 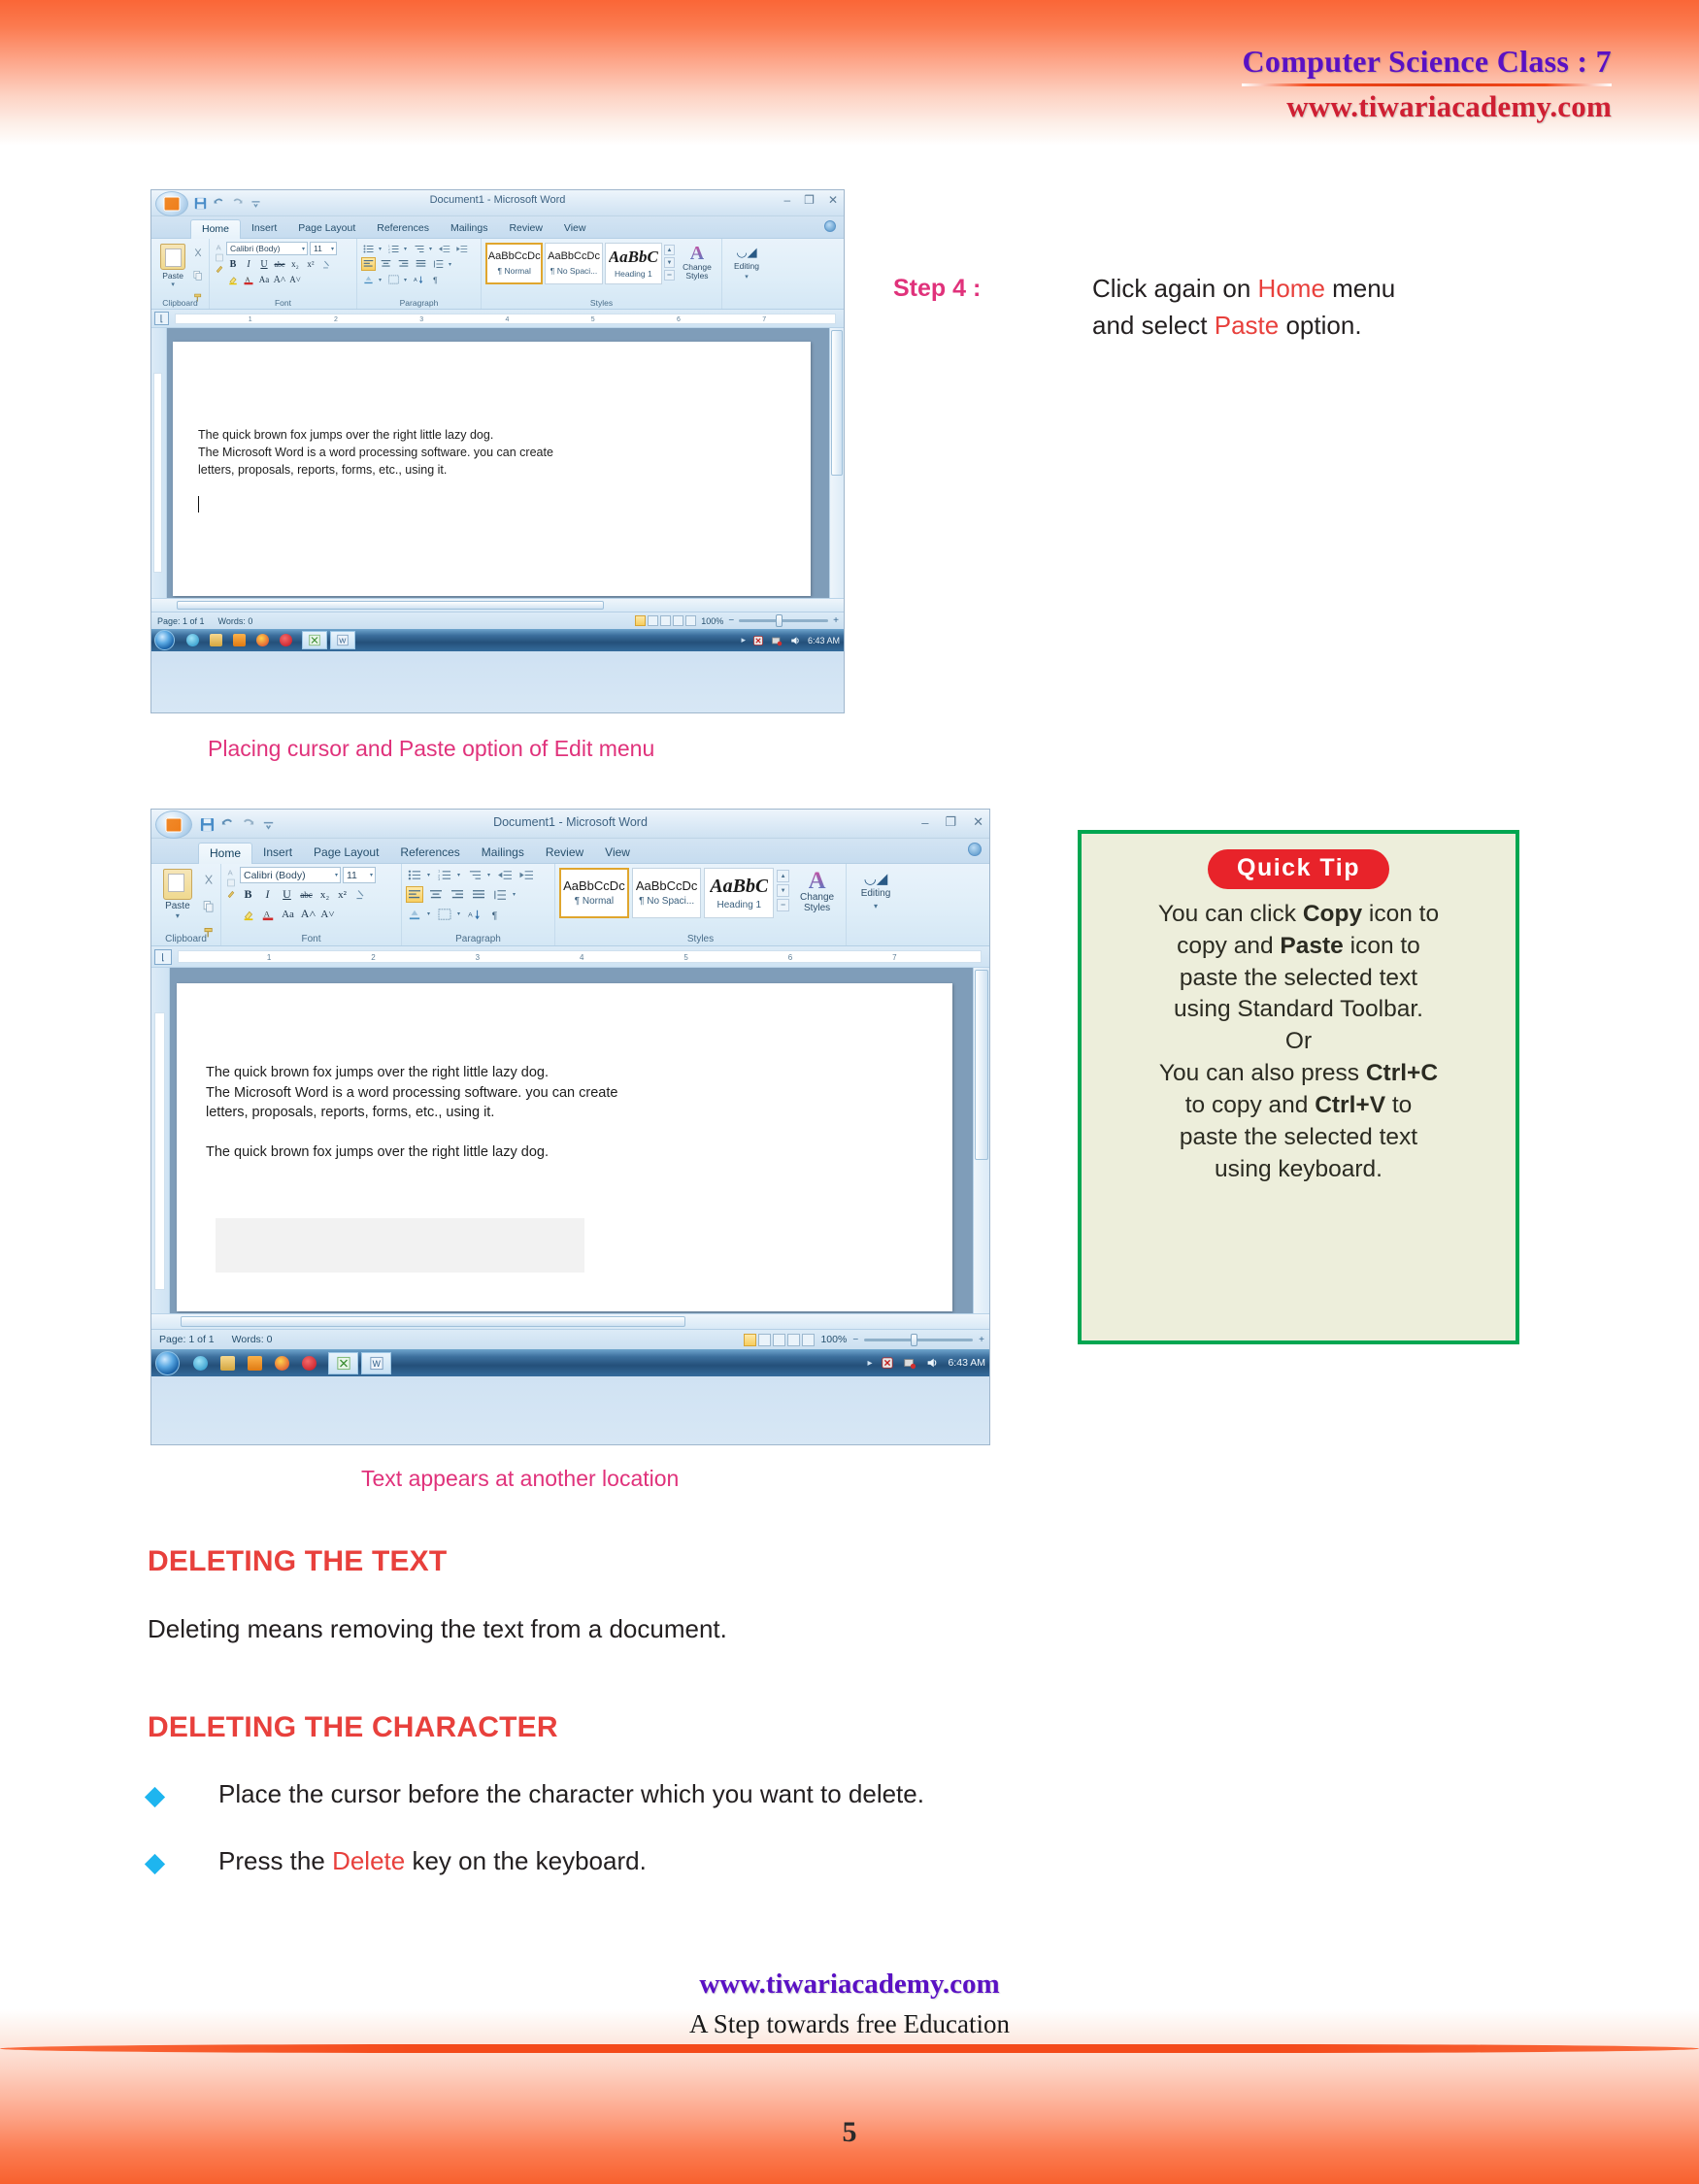 What do you see at coordinates (981, 1340) in the screenshot?
I see `zoom-in-button-2: +` at bounding box center [981, 1340].